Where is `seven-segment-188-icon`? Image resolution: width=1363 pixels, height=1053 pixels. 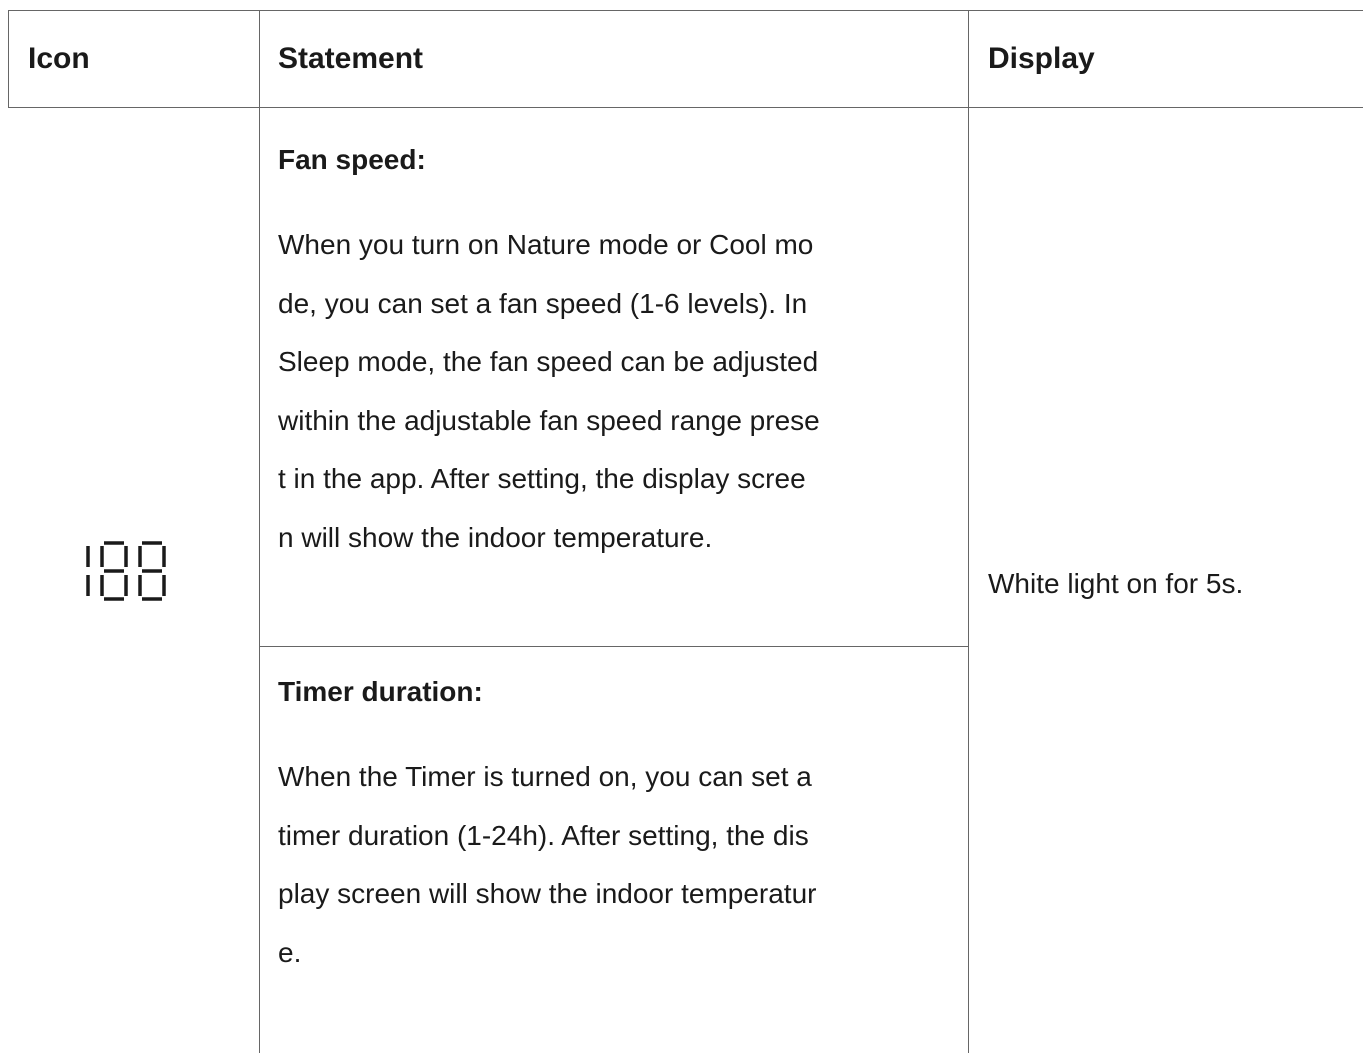 seven-segment-188-icon is located at coordinates (134, 571).